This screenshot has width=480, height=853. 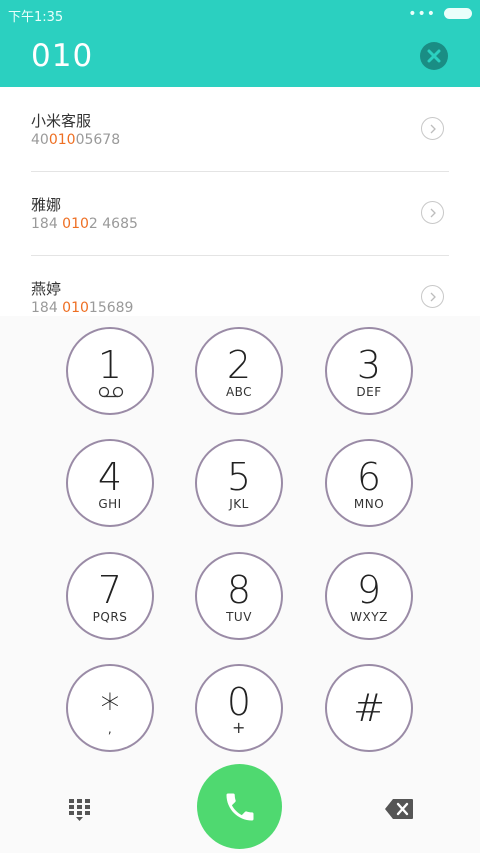 What do you see at coordinates (369, 708) in the screenshot?
I see `key-hash: #` at bounding box center [369, 708].